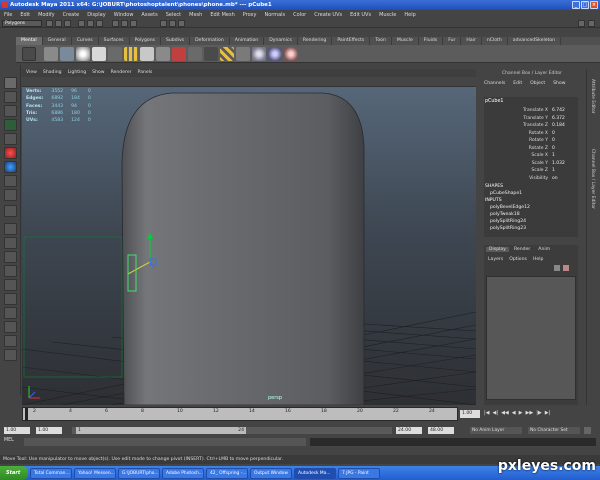 This screenshot has height=480, width=600. I want to click on shelf-tab-polygons: Polygons, so click(146, 41).